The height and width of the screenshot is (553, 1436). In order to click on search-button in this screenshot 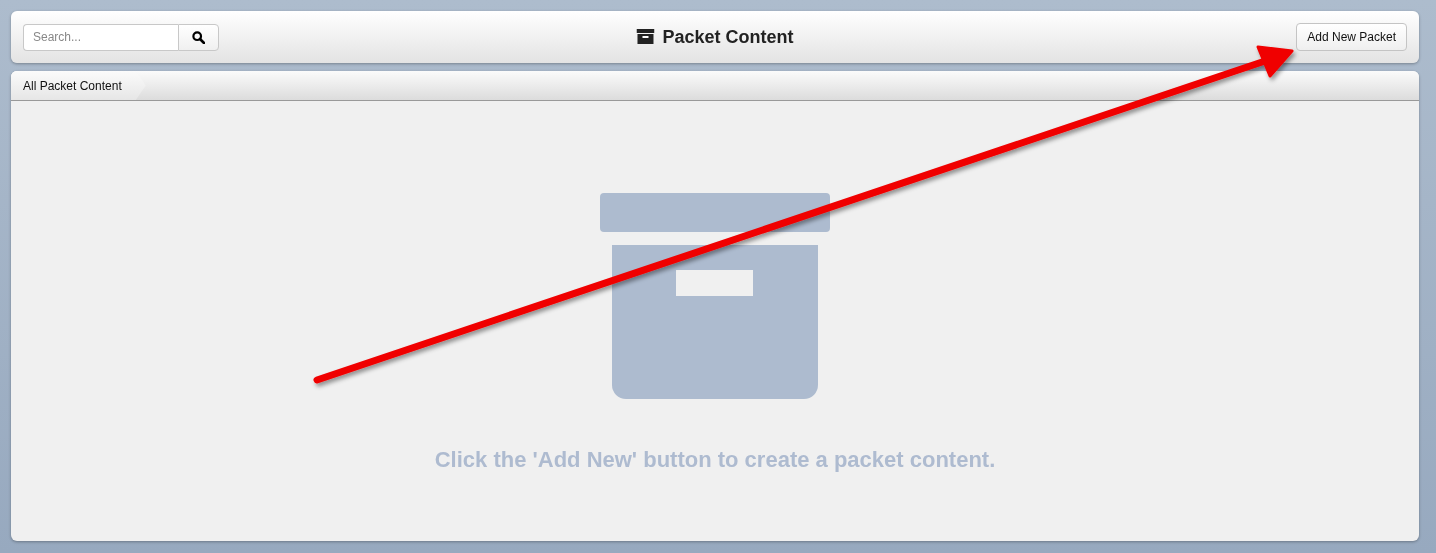, I will do `click(198, 37)`.